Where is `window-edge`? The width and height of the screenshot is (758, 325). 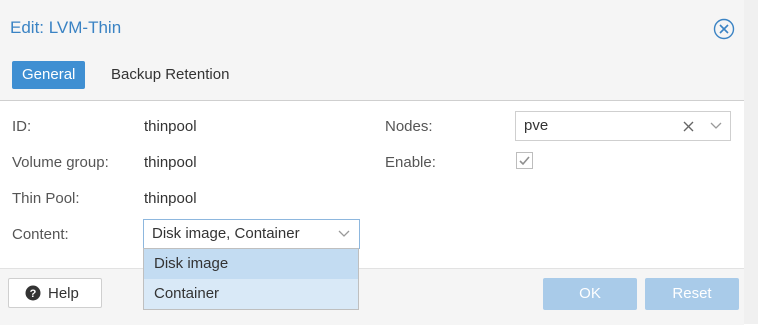 window-edge is located at coordinates (751, 162).